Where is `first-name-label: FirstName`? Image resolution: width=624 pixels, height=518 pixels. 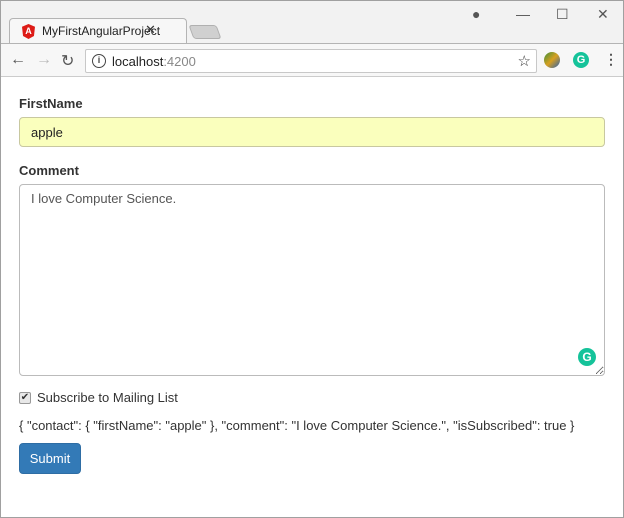 first-name-label: FirstName is located at coordinates (51, 103).